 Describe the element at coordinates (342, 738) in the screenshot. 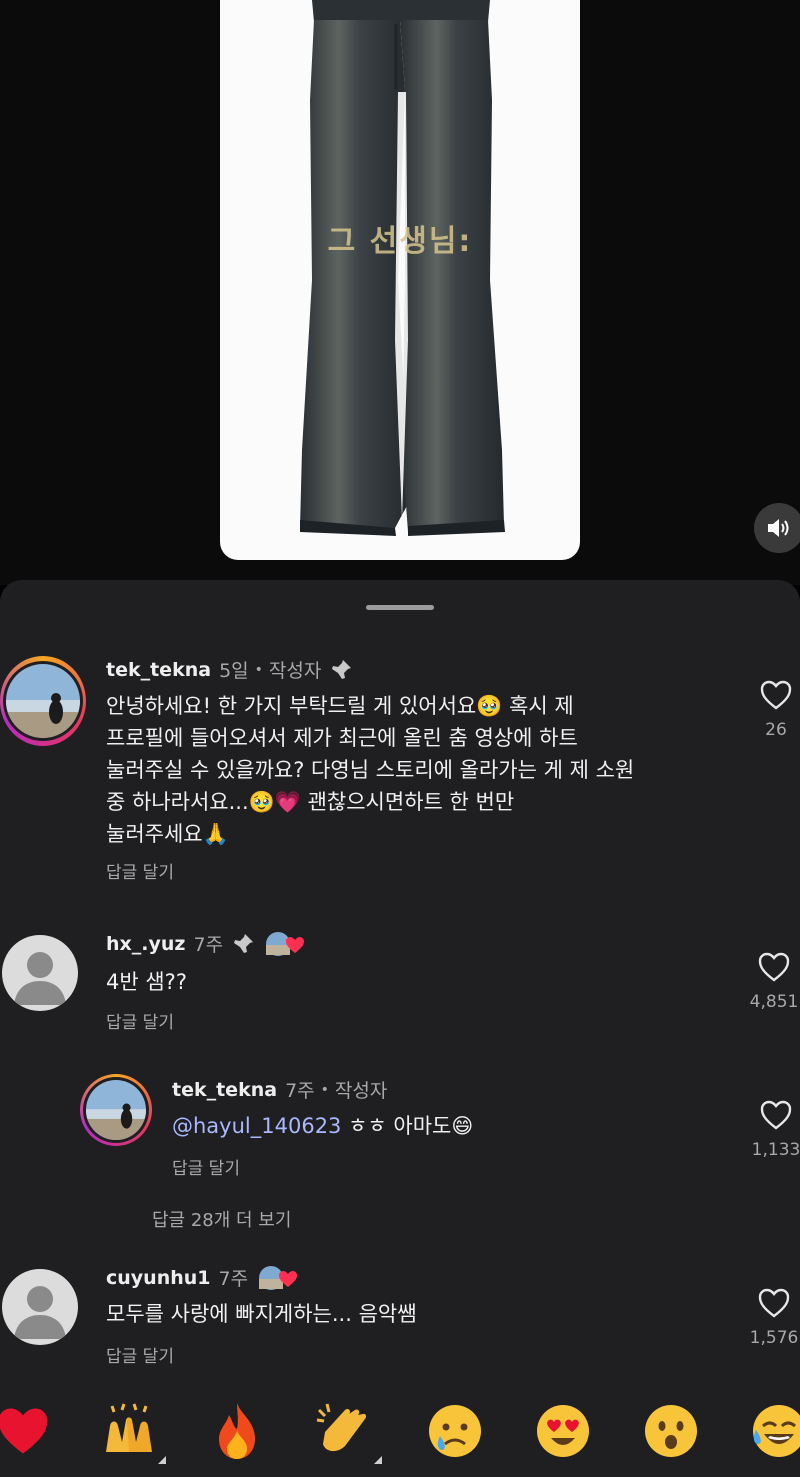

I see `comment-text-line: 프로필에 들어오셔서 제가 최근에 올린 춤 영상에 하트` at that location.